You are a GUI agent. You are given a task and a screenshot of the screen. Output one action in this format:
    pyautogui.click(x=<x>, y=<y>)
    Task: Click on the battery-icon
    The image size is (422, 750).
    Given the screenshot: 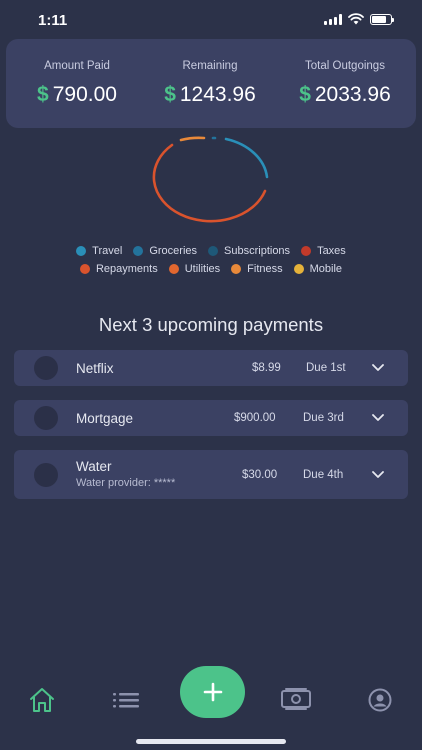 What is the action you would take?
    pyautogui.click(x=382, y=19)
    